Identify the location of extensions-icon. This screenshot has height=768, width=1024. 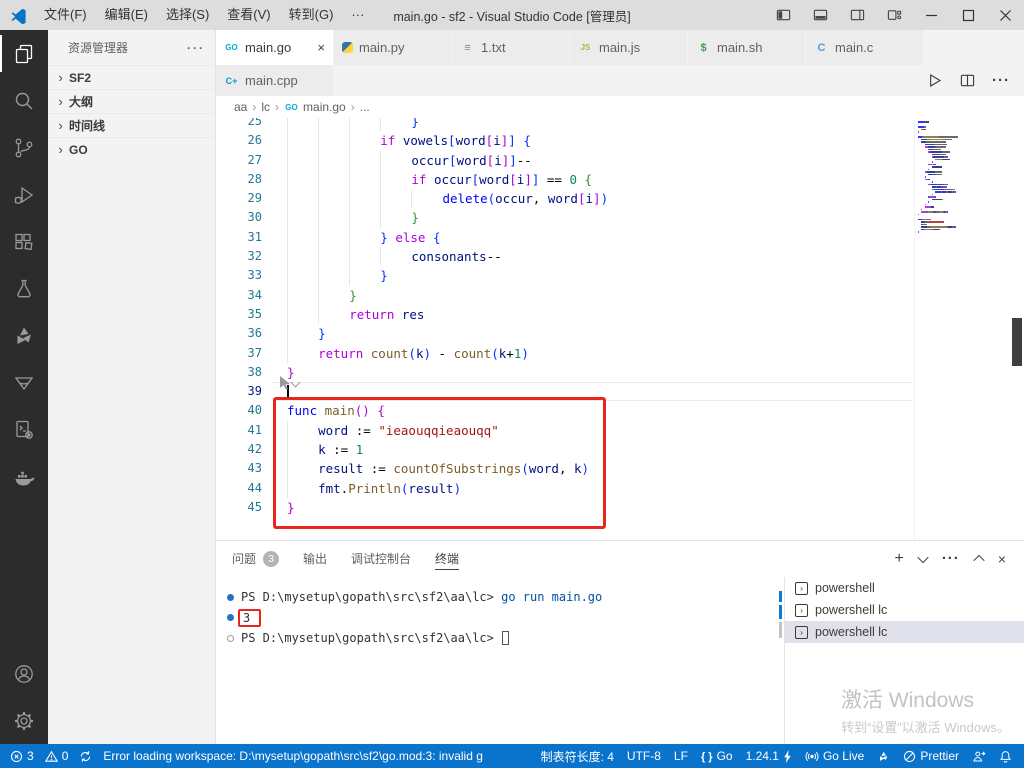
(24, 241).